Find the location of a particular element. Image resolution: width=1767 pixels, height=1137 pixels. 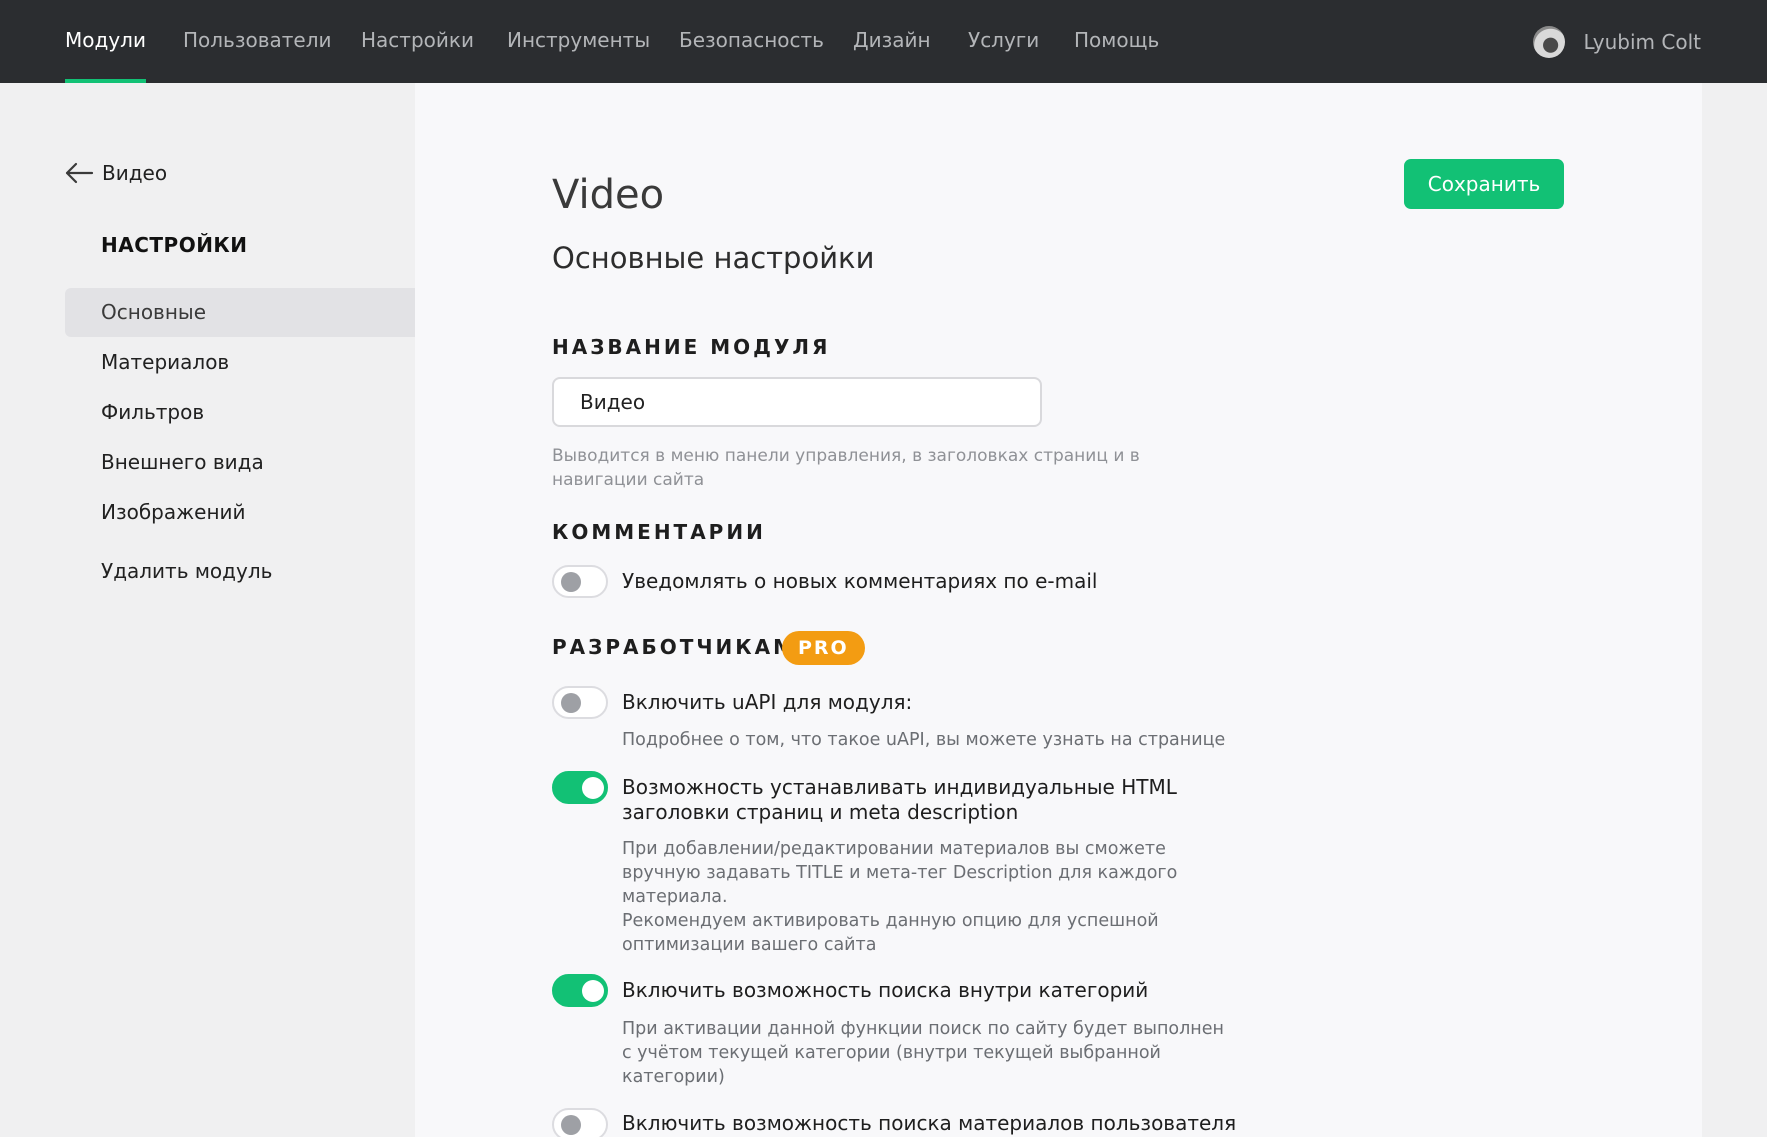

comments-label: КОММЕНТАРИИ is located at coordinates (659, 532).